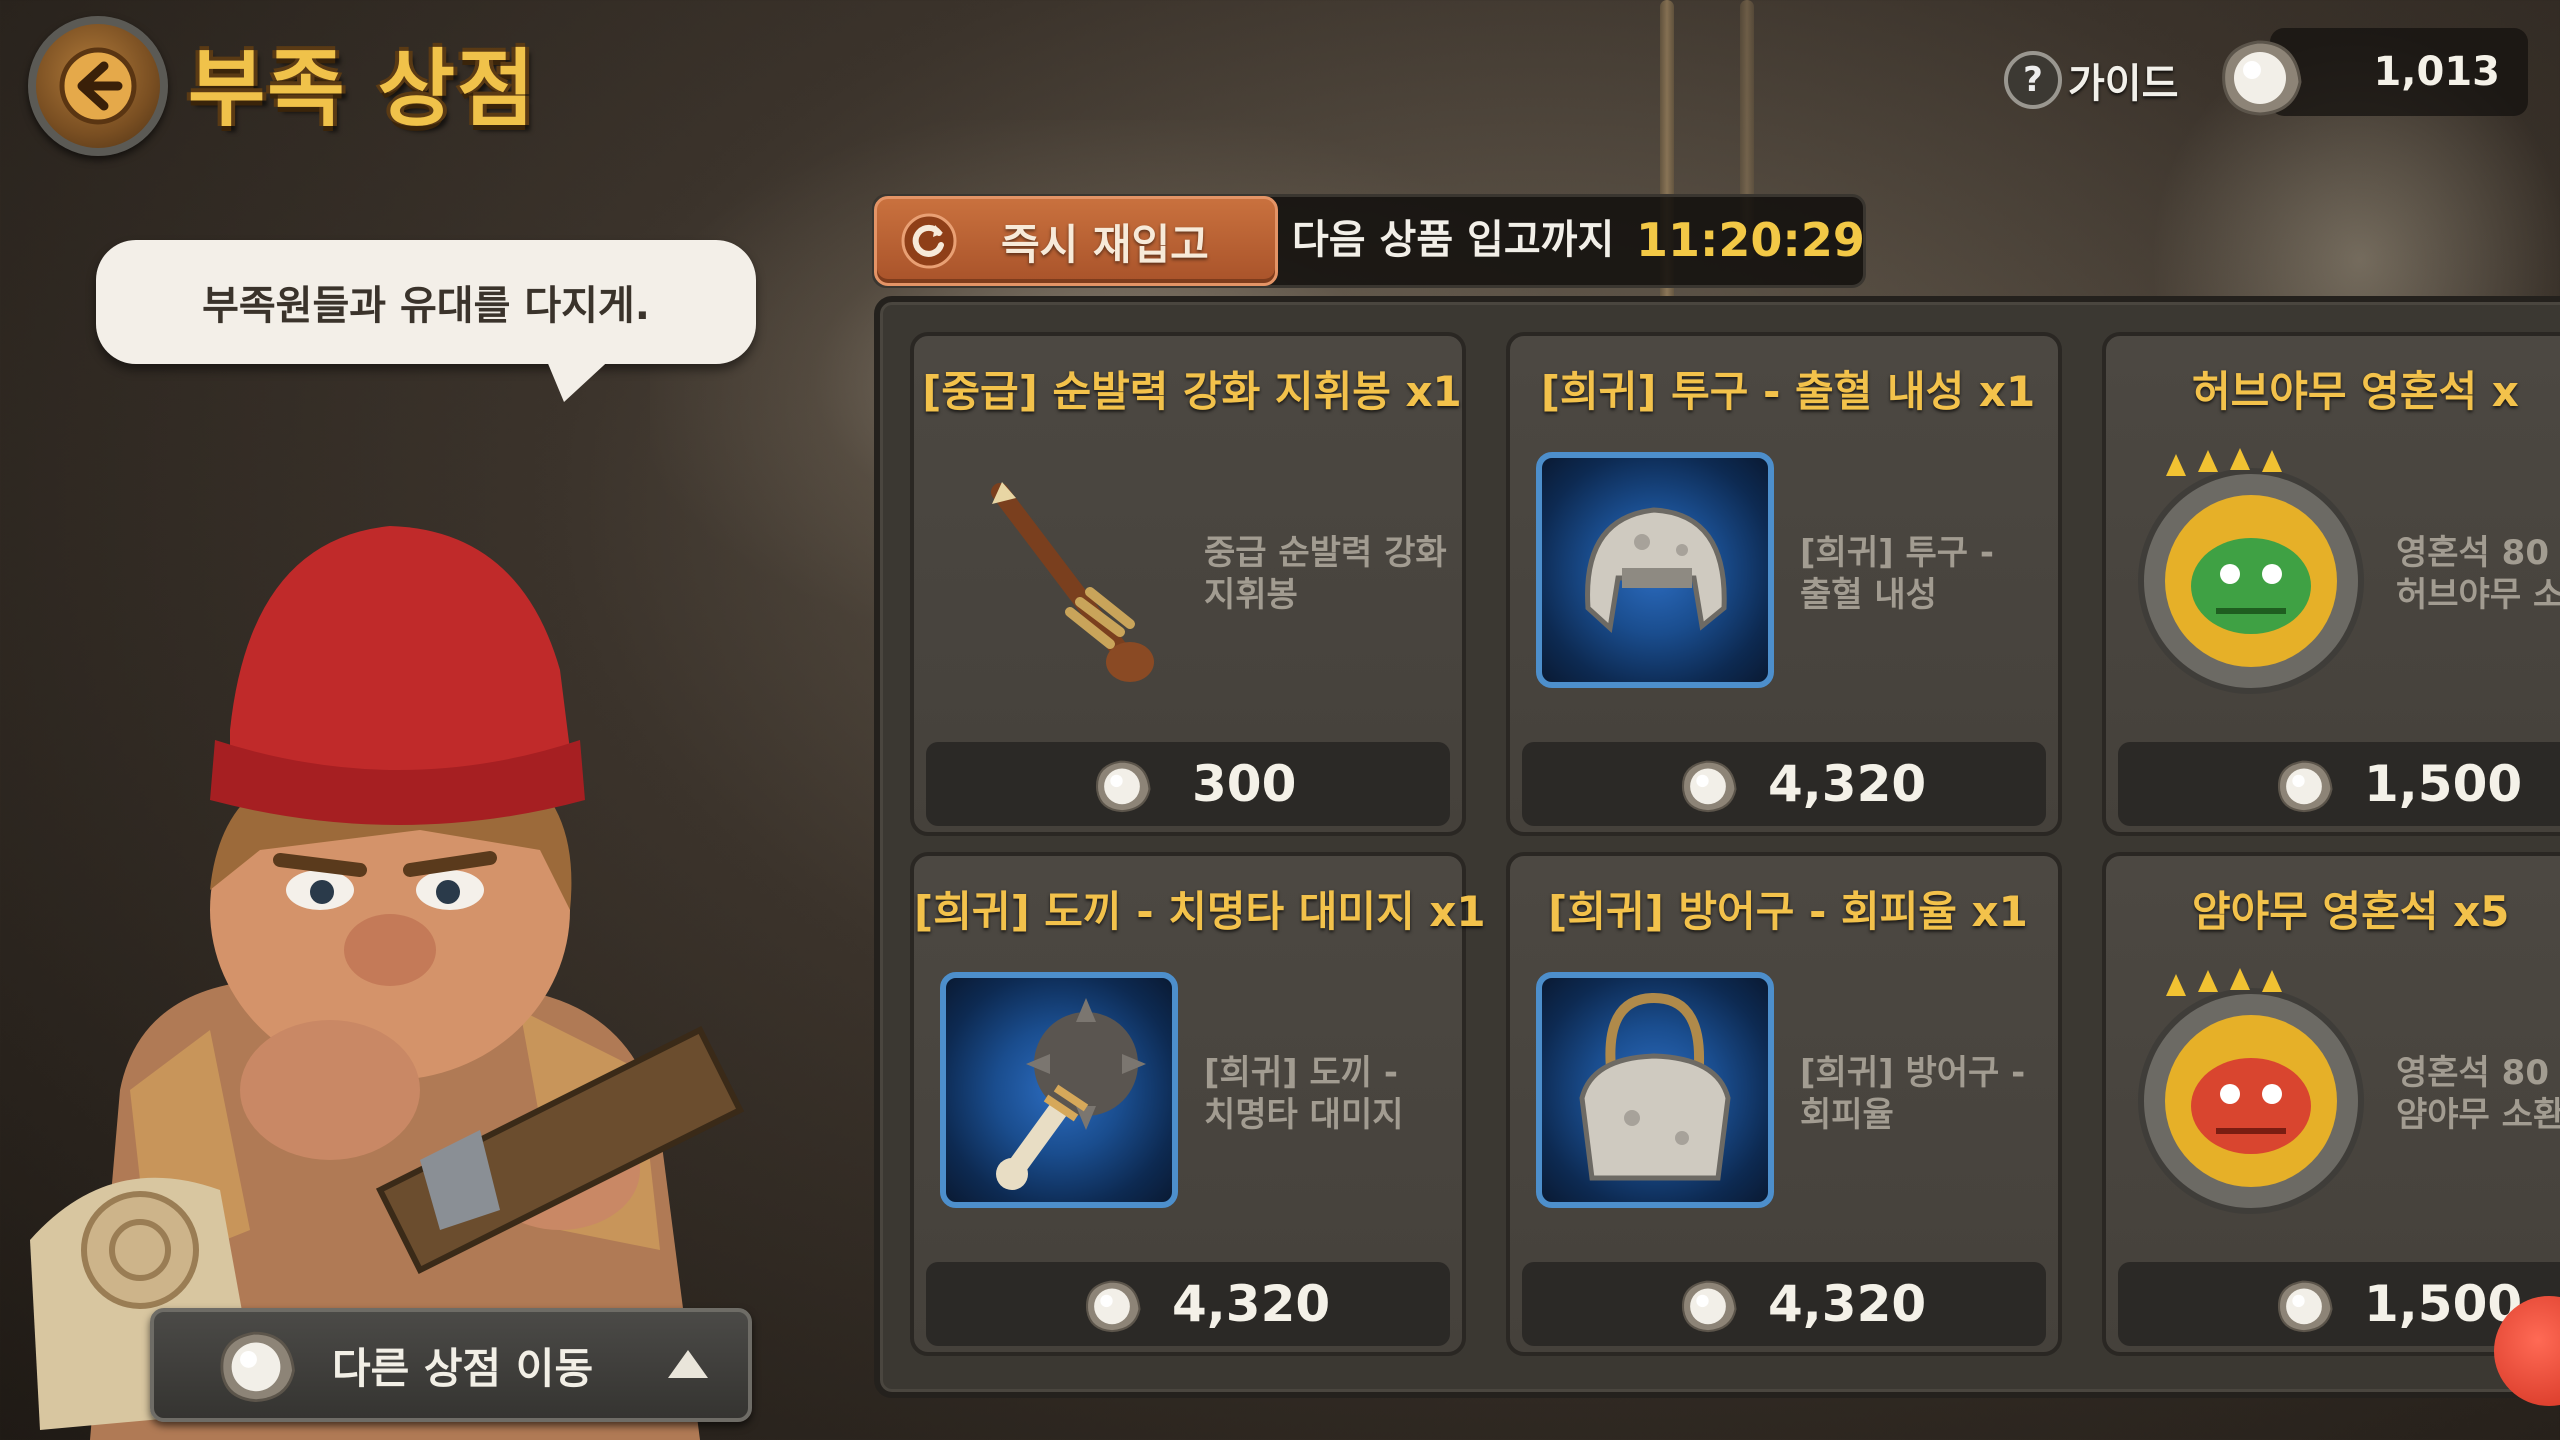 This screenshot has width=2560, height=1440. Describe the element at coordinates (2478, 595) in the screenshot. I see `item-description-line: 허브야무 소` at that location.